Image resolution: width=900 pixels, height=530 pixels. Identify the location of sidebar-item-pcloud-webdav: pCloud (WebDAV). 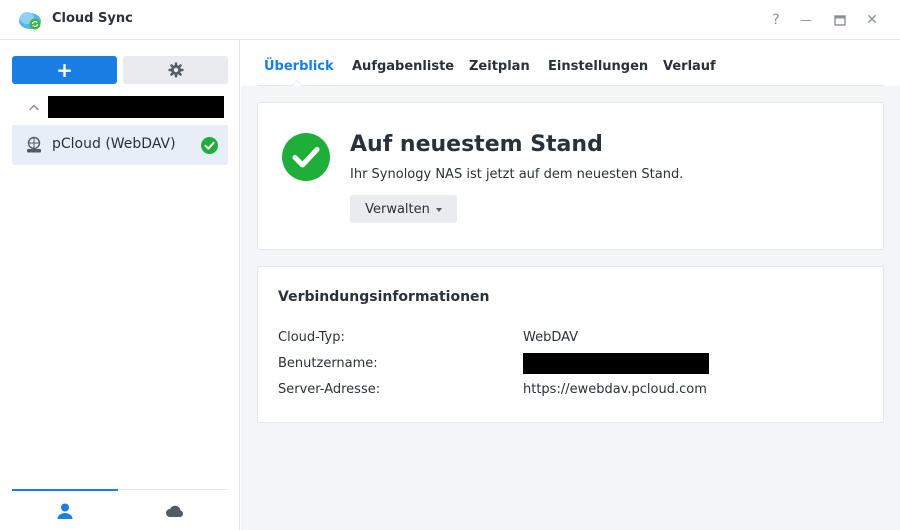
(120, 145).